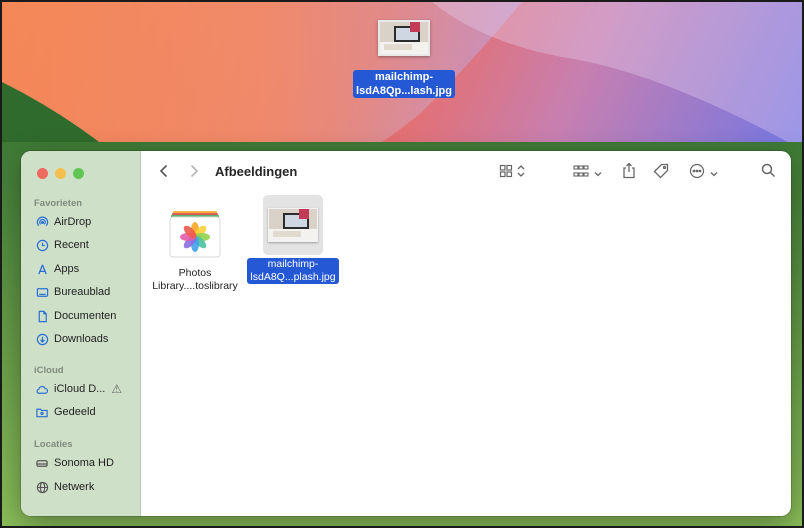  What do you see at coordinates (73, 222) in the screenshot?
I see `sidebar-item-label: AirDrop` at bounding box center [73, 222].